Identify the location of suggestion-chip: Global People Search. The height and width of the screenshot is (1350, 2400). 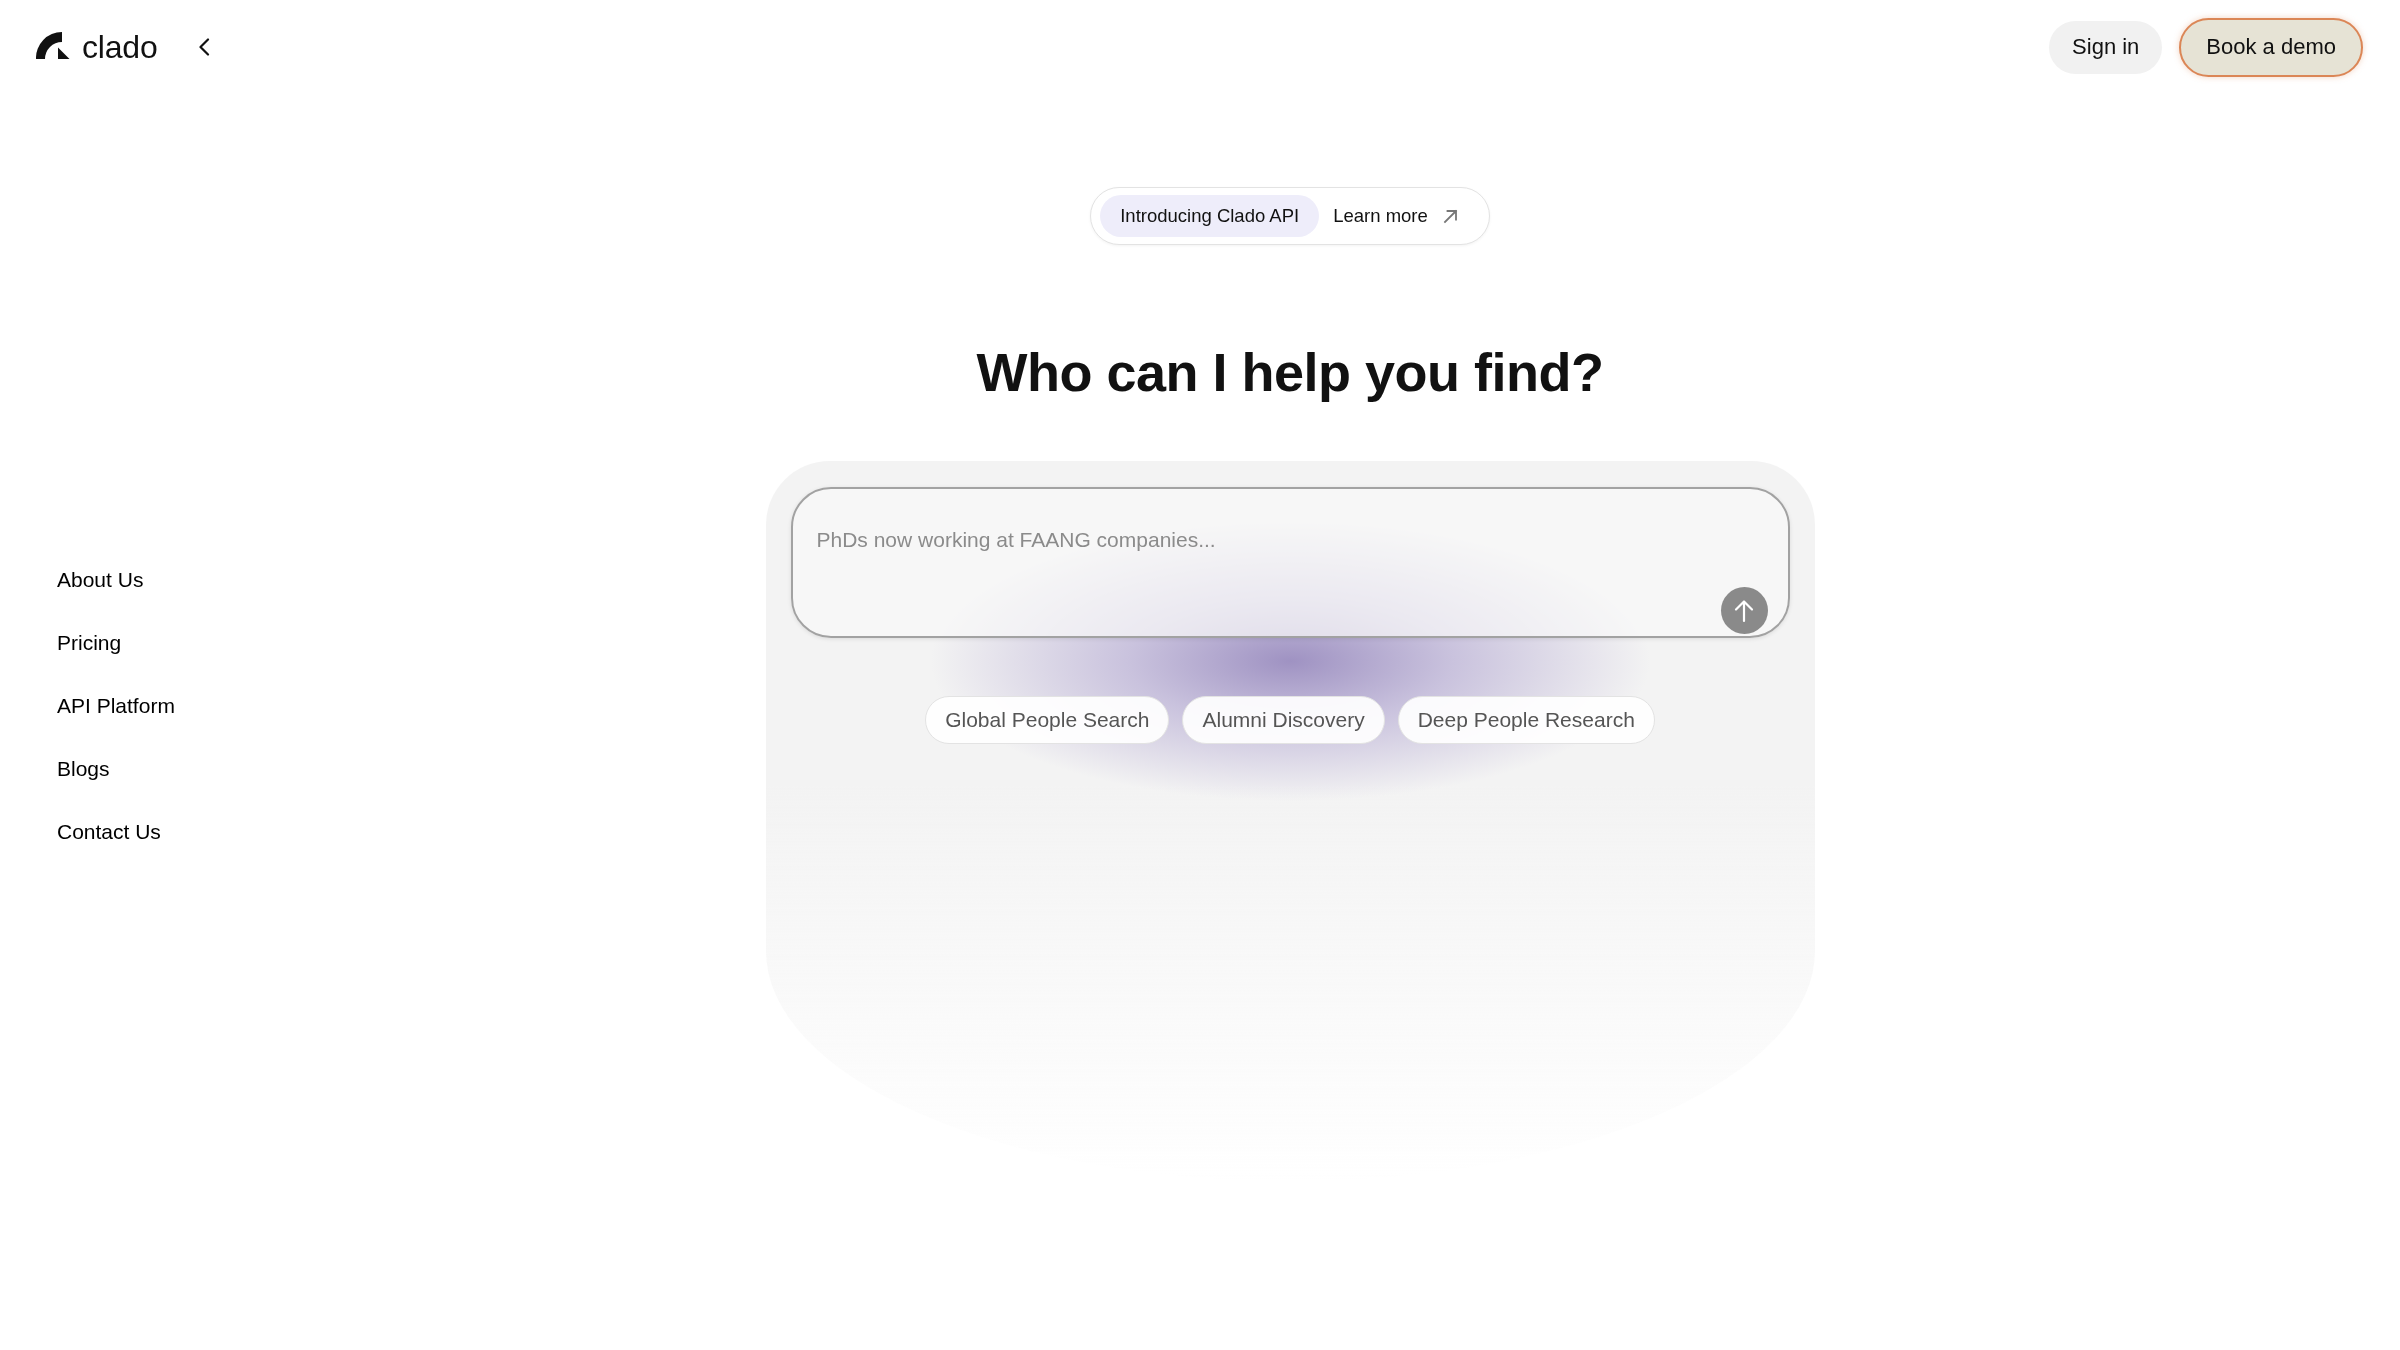
(1047, 720).